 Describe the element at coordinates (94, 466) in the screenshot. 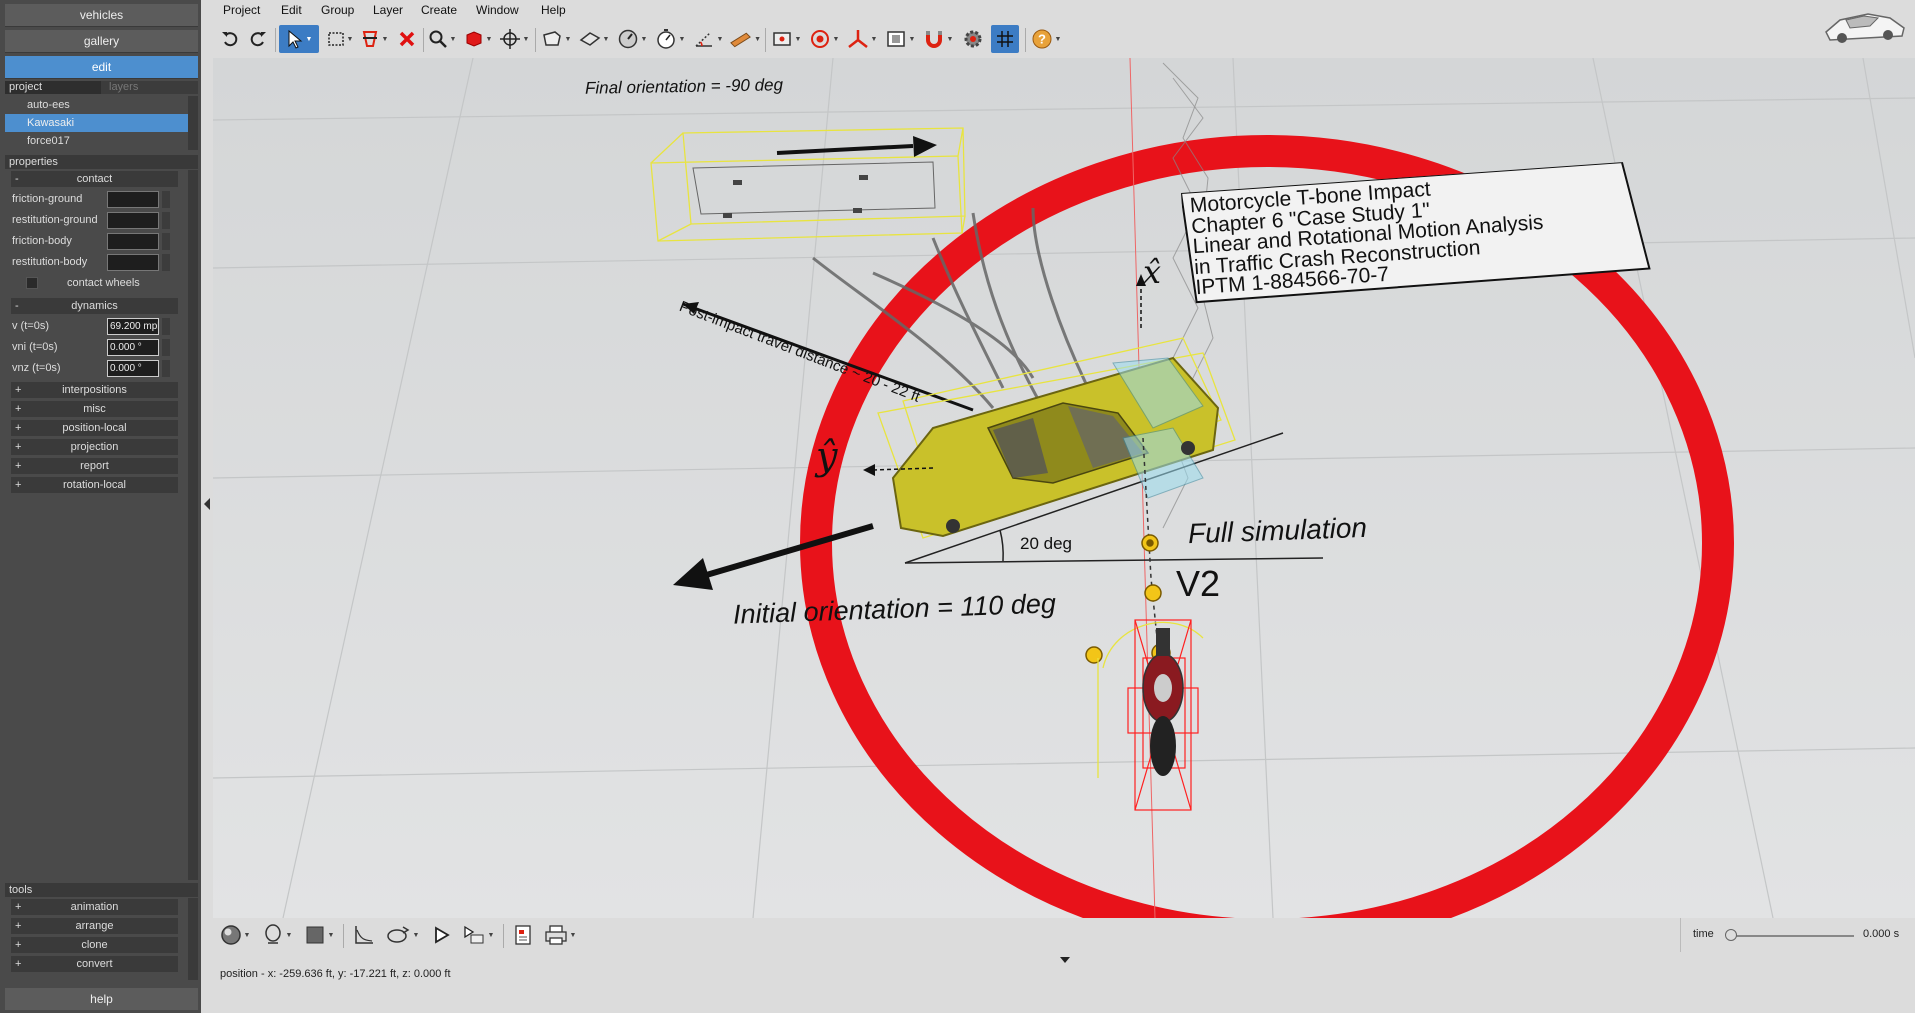

I see `group-report: + report` at that location.